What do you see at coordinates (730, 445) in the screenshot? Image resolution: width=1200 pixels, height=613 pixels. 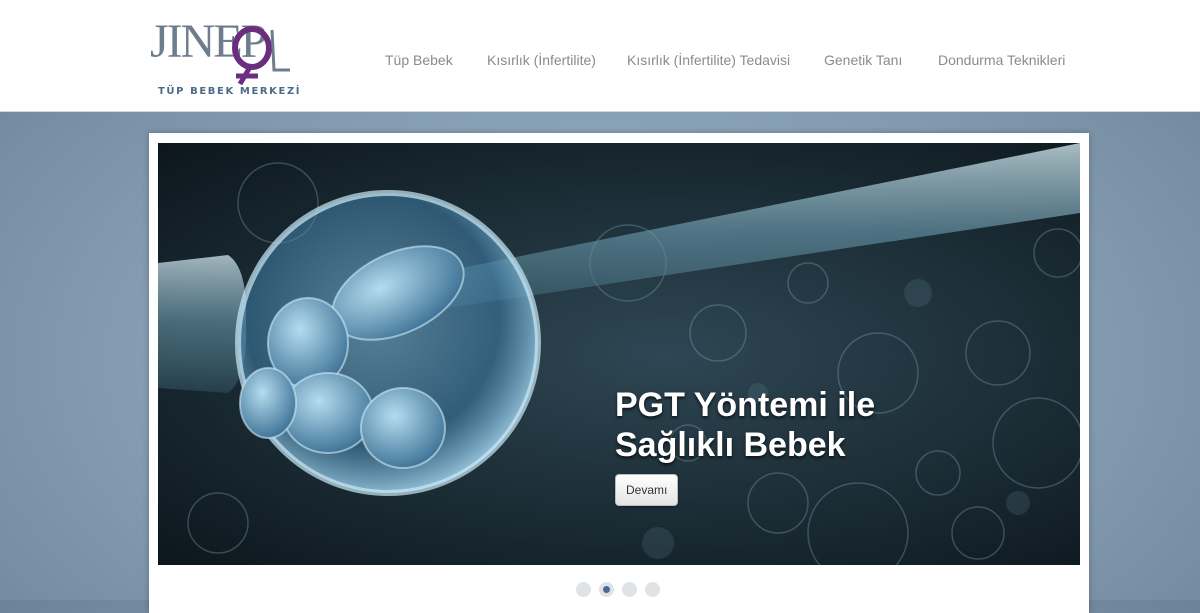 I see `slide-title-line2: Sağlıklı Bebek` at bounding box center [730, 445].